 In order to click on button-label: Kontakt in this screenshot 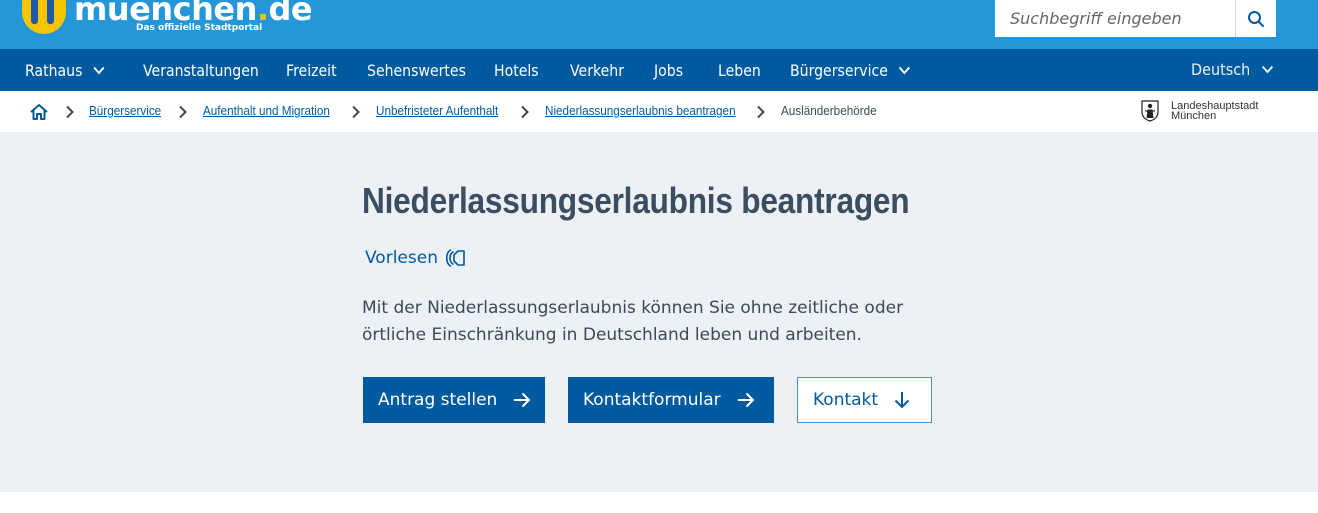, I will do `click(846, 400)`.